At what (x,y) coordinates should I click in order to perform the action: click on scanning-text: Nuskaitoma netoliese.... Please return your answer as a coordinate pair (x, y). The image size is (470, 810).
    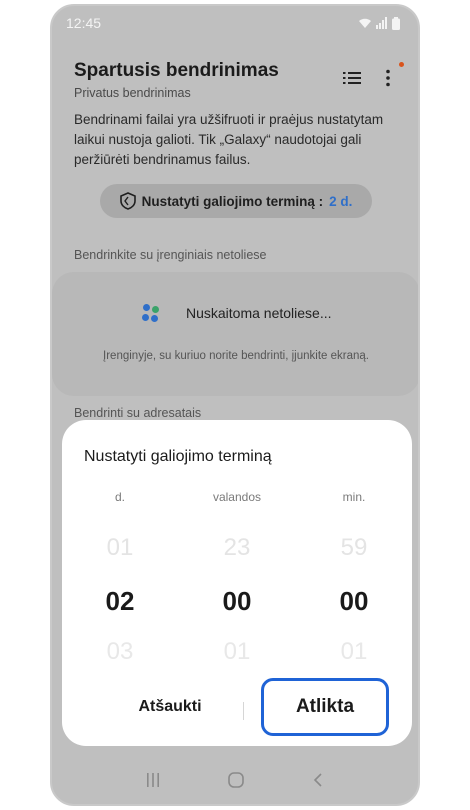
    Looking at the image, I should click on (259, 313).